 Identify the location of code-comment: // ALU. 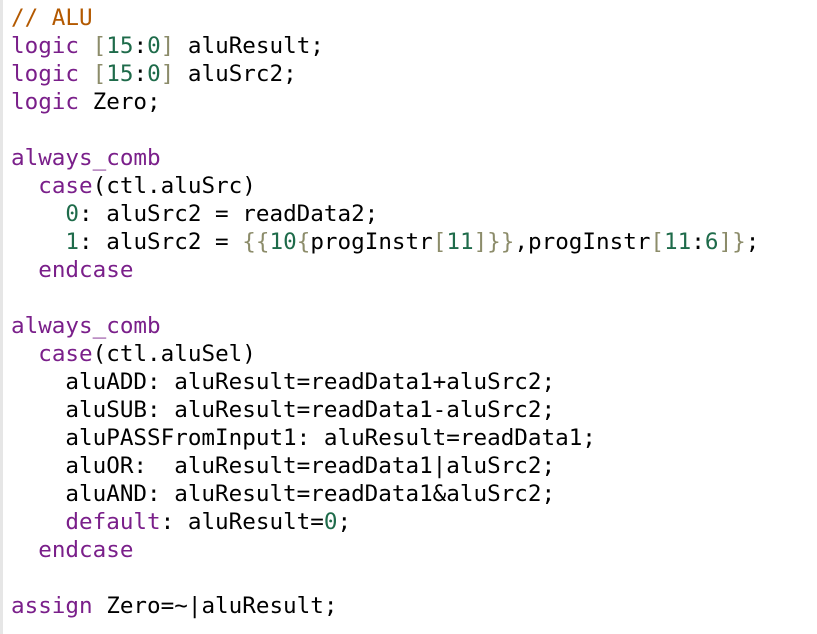
(52, 18).